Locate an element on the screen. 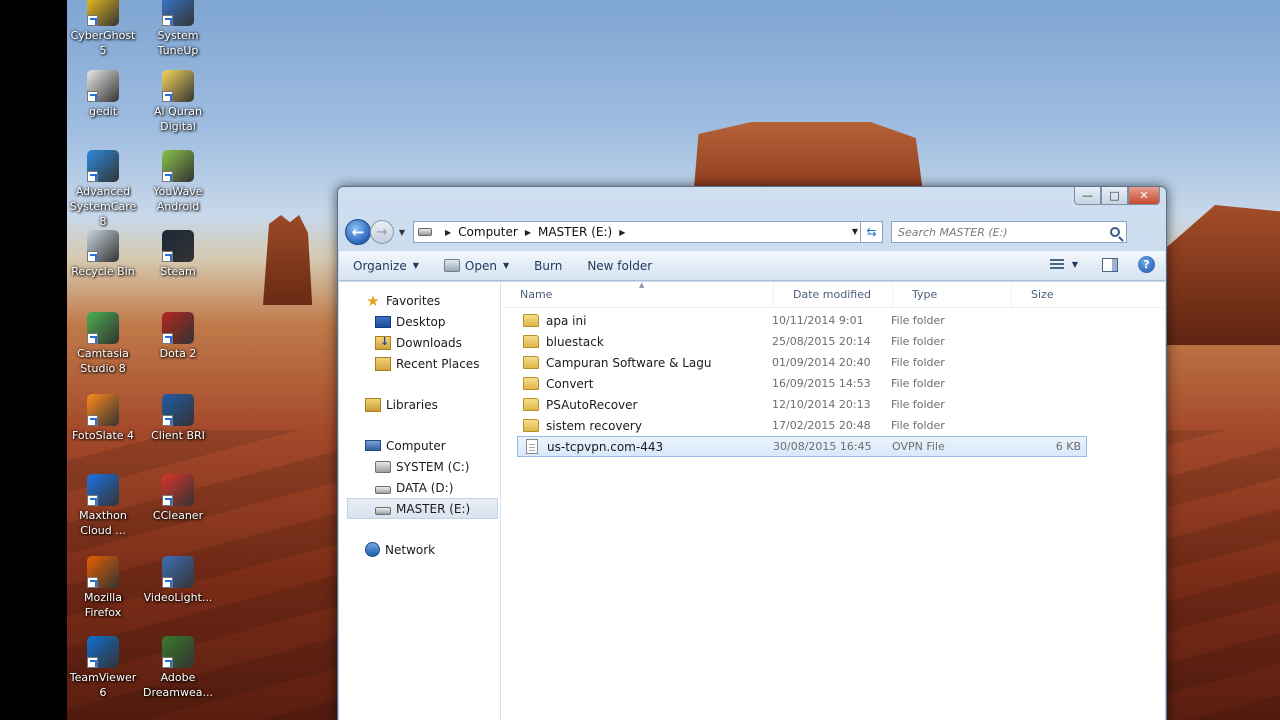  desktop-icon-item: Steam is located at coordinates (178, 254).